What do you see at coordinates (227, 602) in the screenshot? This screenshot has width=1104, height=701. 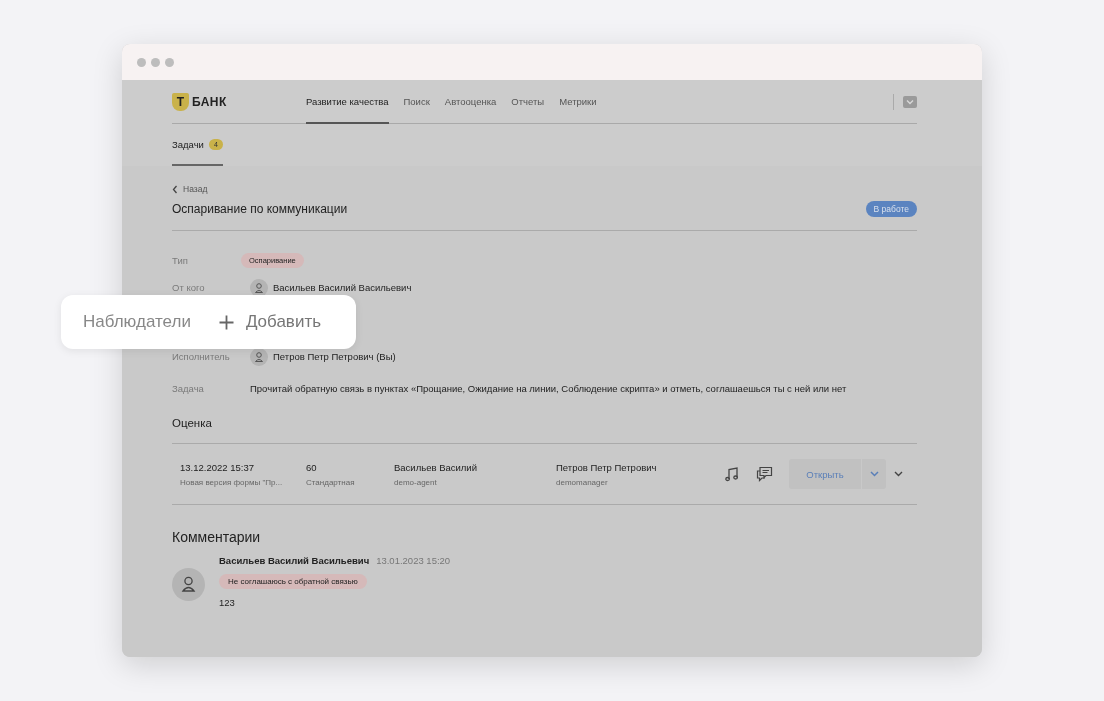 I see `comment-text: 123` at bounding box center [227, 602].